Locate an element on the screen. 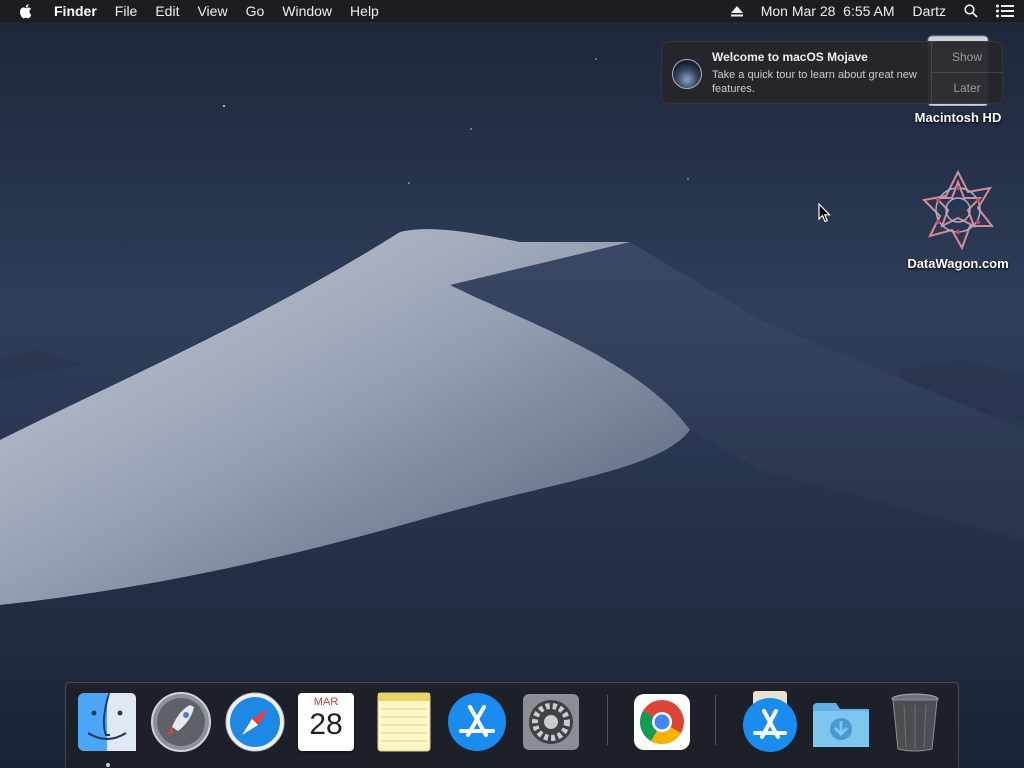 This screenshot has height=768, width=1024. trash-icon is located at coordinates (915, 722).